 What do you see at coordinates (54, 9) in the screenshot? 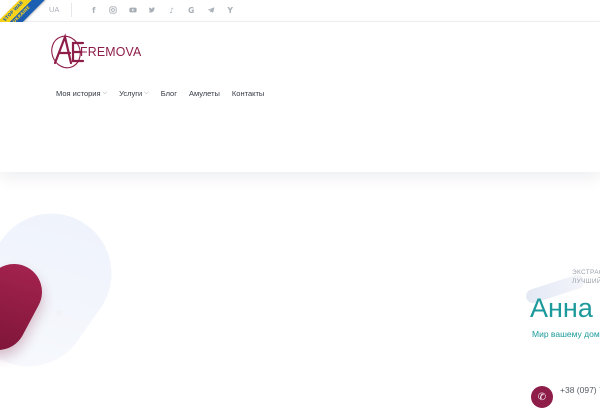
I see `language-switch: UA` at bounding box center [54, 9].